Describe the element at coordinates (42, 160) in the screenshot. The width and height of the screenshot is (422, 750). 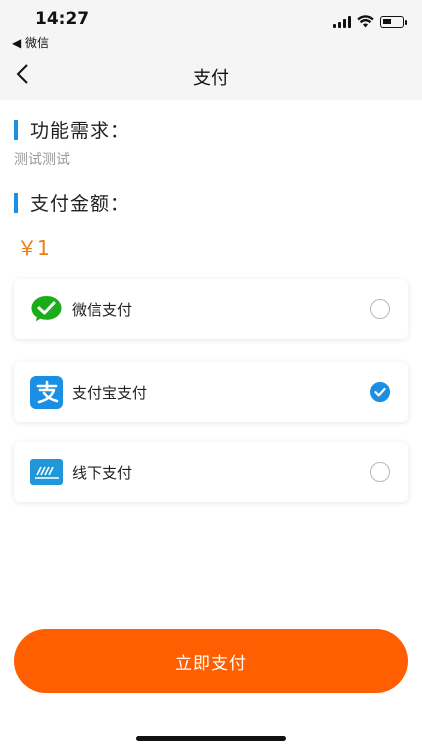
I see `requirement-text: 测试测试` at that location.